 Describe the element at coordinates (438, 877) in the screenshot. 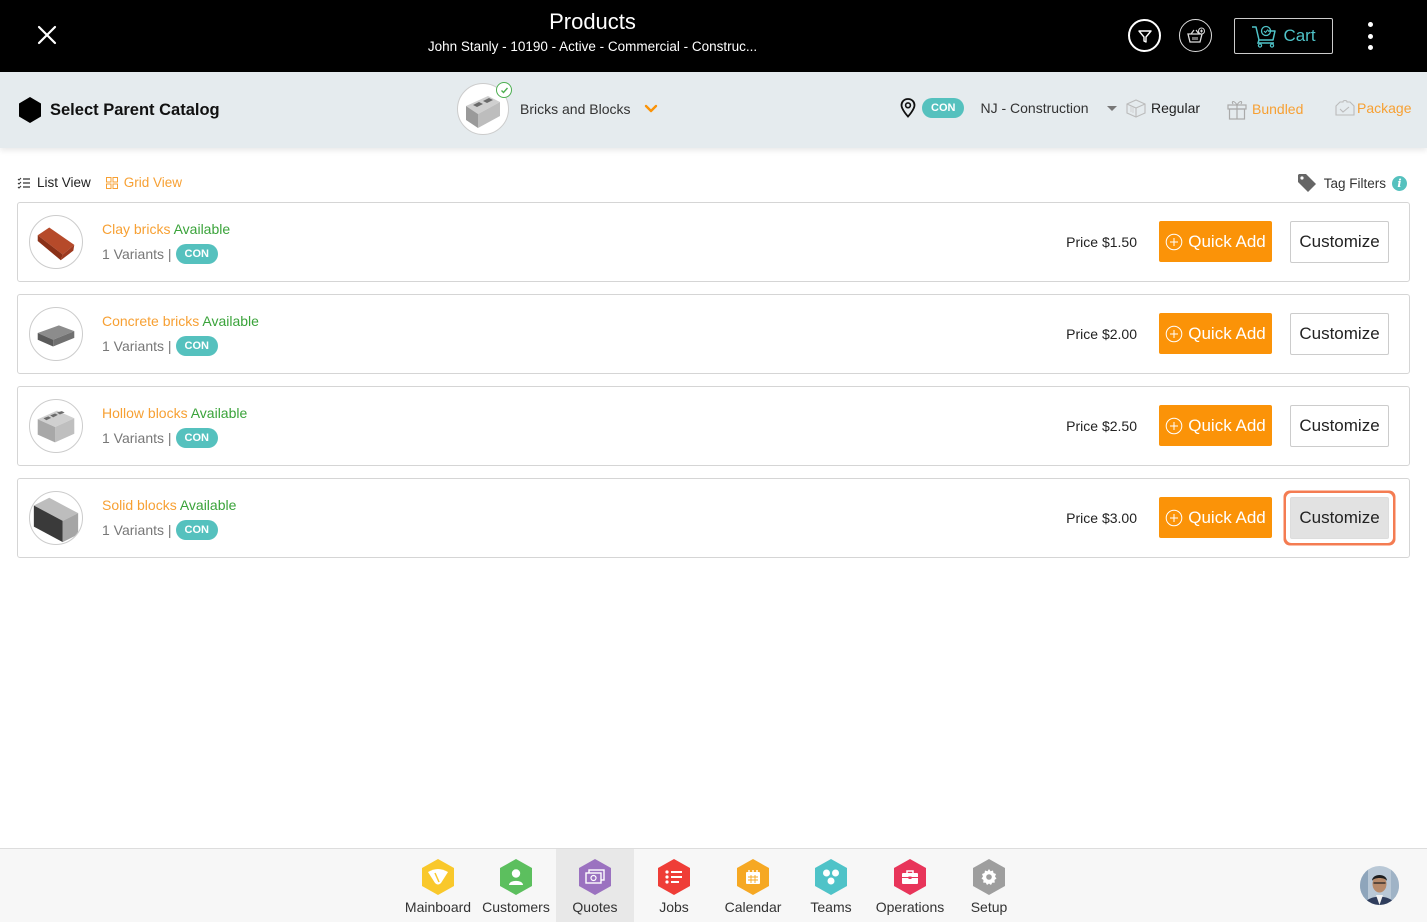

I see `mainboard-icon` at that location.